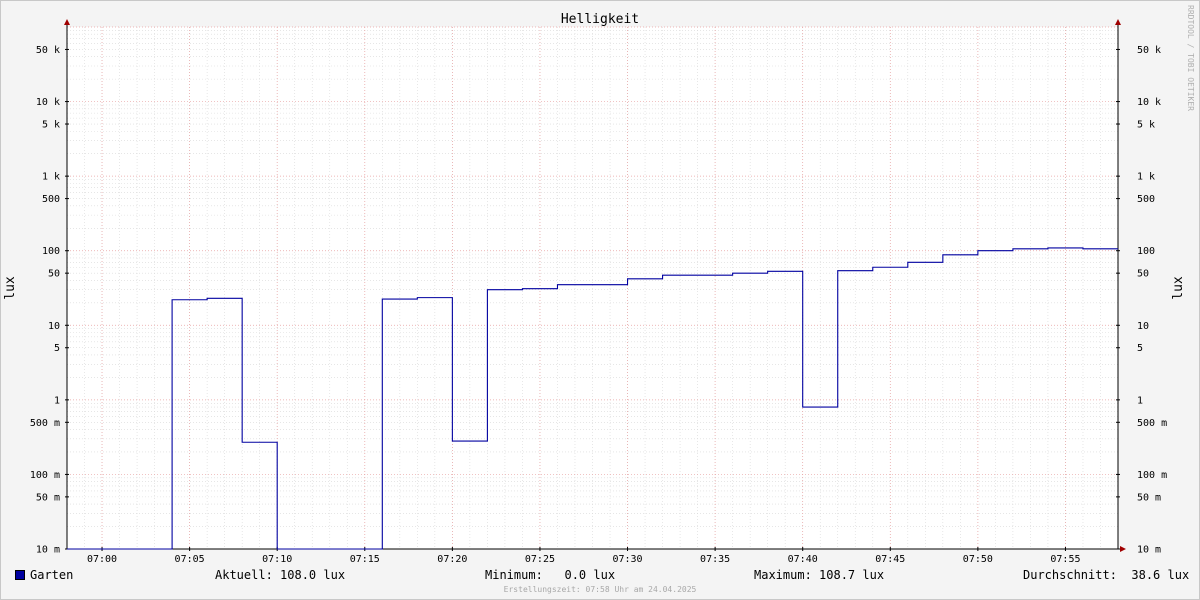  What do you see at coordinates (452, 559) in the screenshot?
I see `x-tick-label: 07:20` at bounding box center [452, 559].